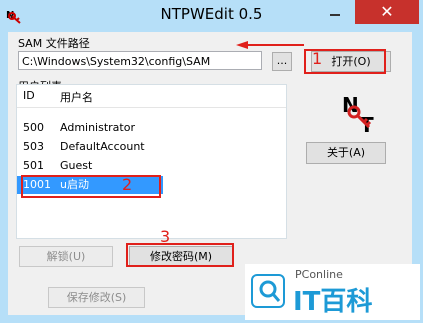 The width and height of the screenshot is (423, 323). What do you see at coordinates (333, 302) in the screenshot?
I see `watermark-name: IT百科` at bounding box center [333, 302].